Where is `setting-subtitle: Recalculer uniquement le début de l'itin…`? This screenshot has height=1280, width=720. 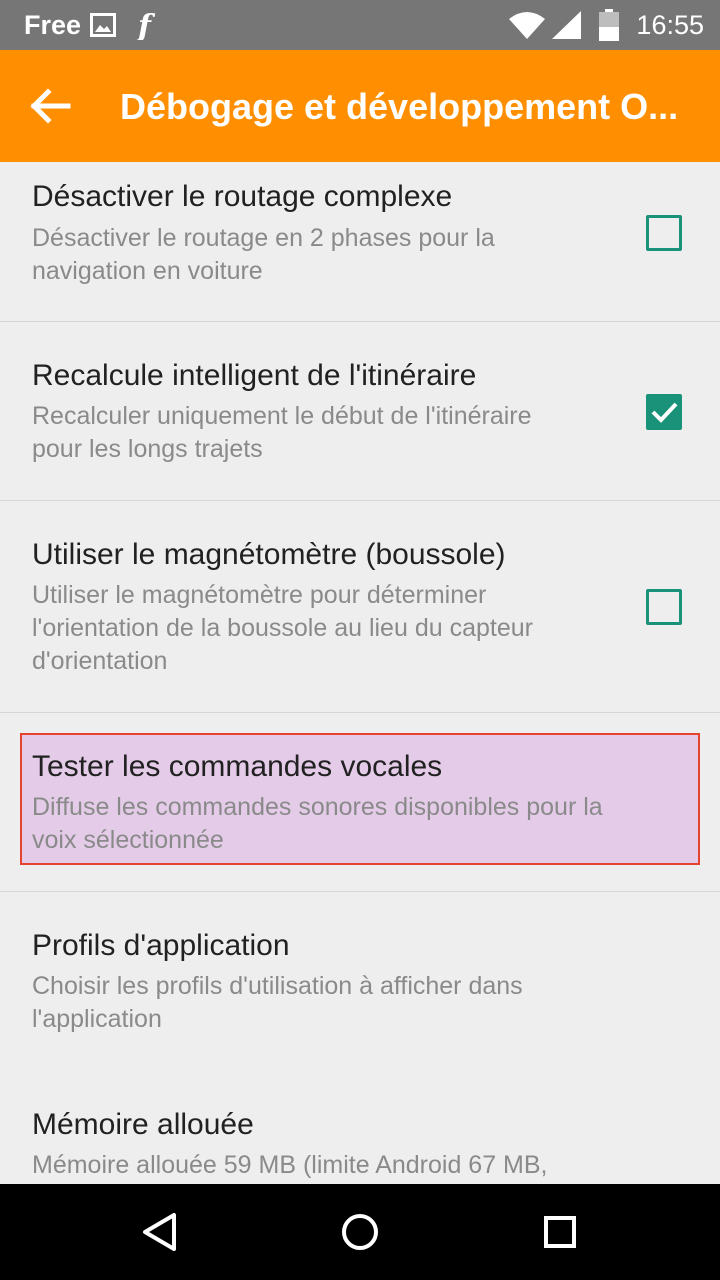 setting-subtitle: Recalculer uniquement le début de l'itin… is located at coordinates (327, 433).